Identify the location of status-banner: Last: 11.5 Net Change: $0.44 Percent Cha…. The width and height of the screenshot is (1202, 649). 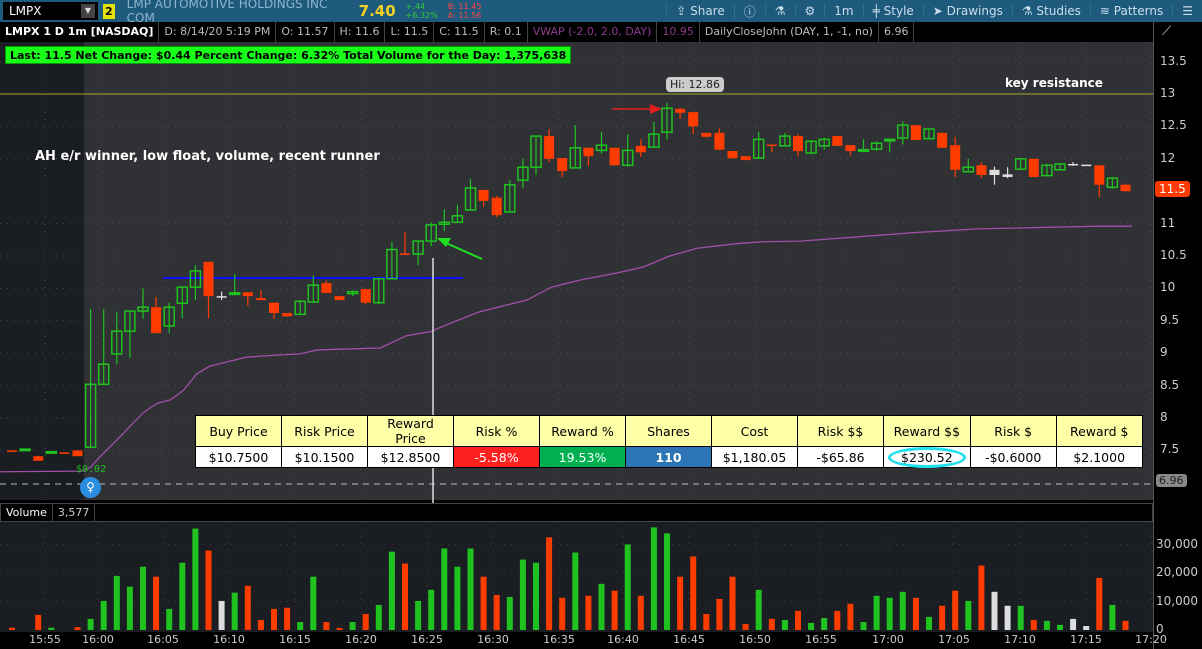
(288, 55).